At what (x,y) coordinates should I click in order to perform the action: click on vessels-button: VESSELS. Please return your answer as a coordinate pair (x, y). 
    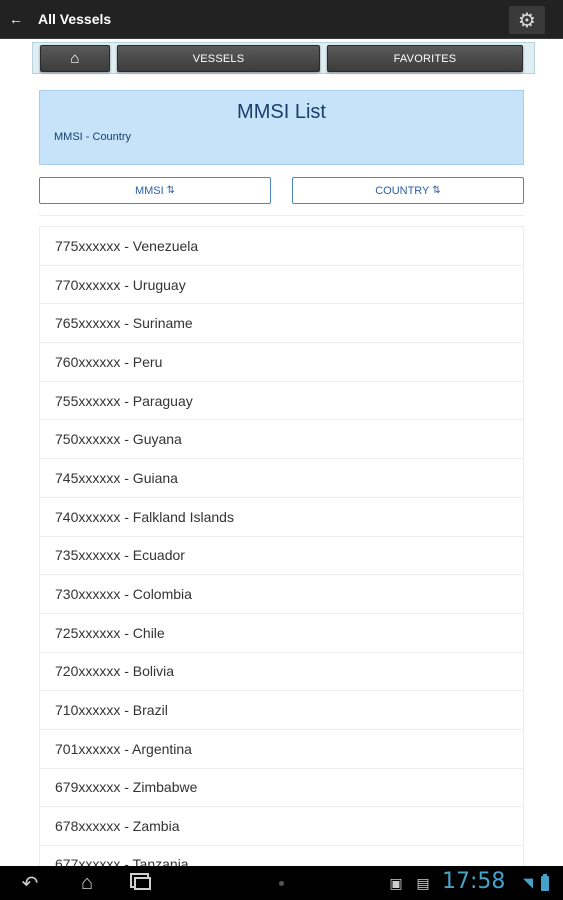
    Looking at the image, I should click on (218, 58).